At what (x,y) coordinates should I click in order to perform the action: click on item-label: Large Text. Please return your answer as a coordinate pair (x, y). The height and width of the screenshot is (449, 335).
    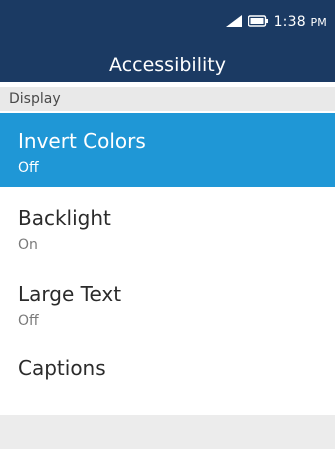
    Looking at the image, I should click on (70, 294).